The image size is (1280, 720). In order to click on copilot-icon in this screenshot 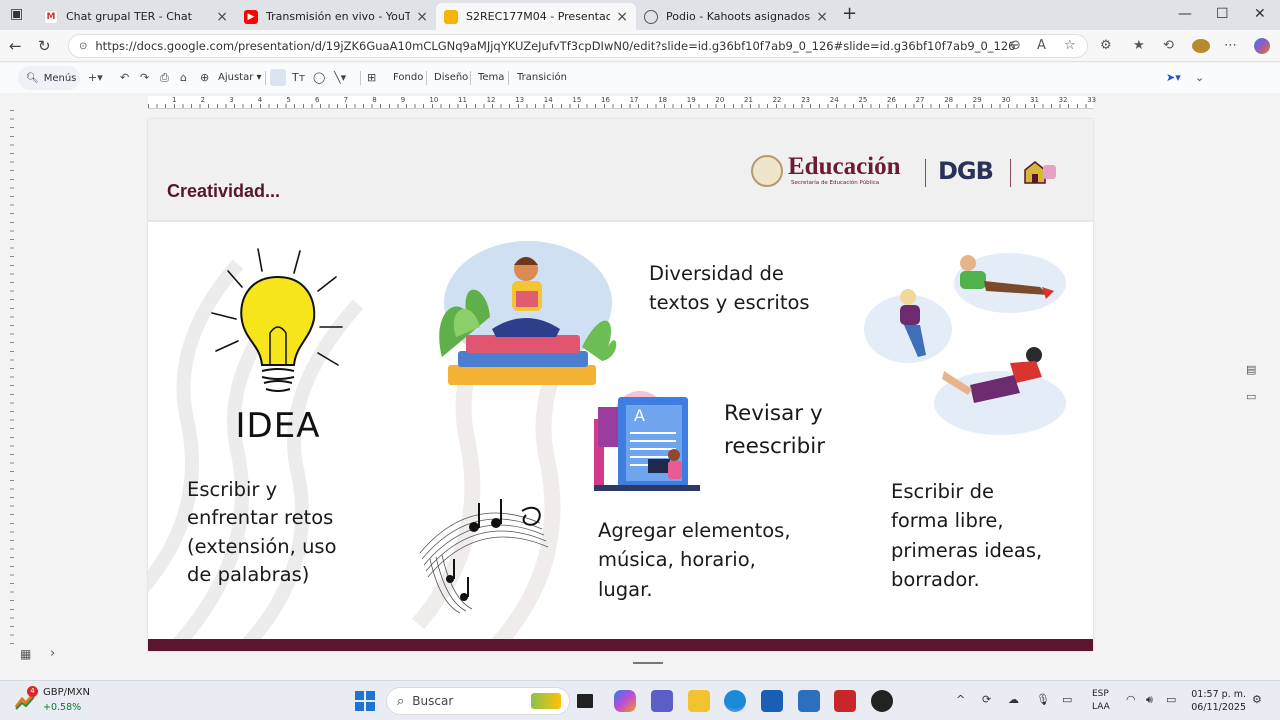, I will do `click(1262, 46)`.